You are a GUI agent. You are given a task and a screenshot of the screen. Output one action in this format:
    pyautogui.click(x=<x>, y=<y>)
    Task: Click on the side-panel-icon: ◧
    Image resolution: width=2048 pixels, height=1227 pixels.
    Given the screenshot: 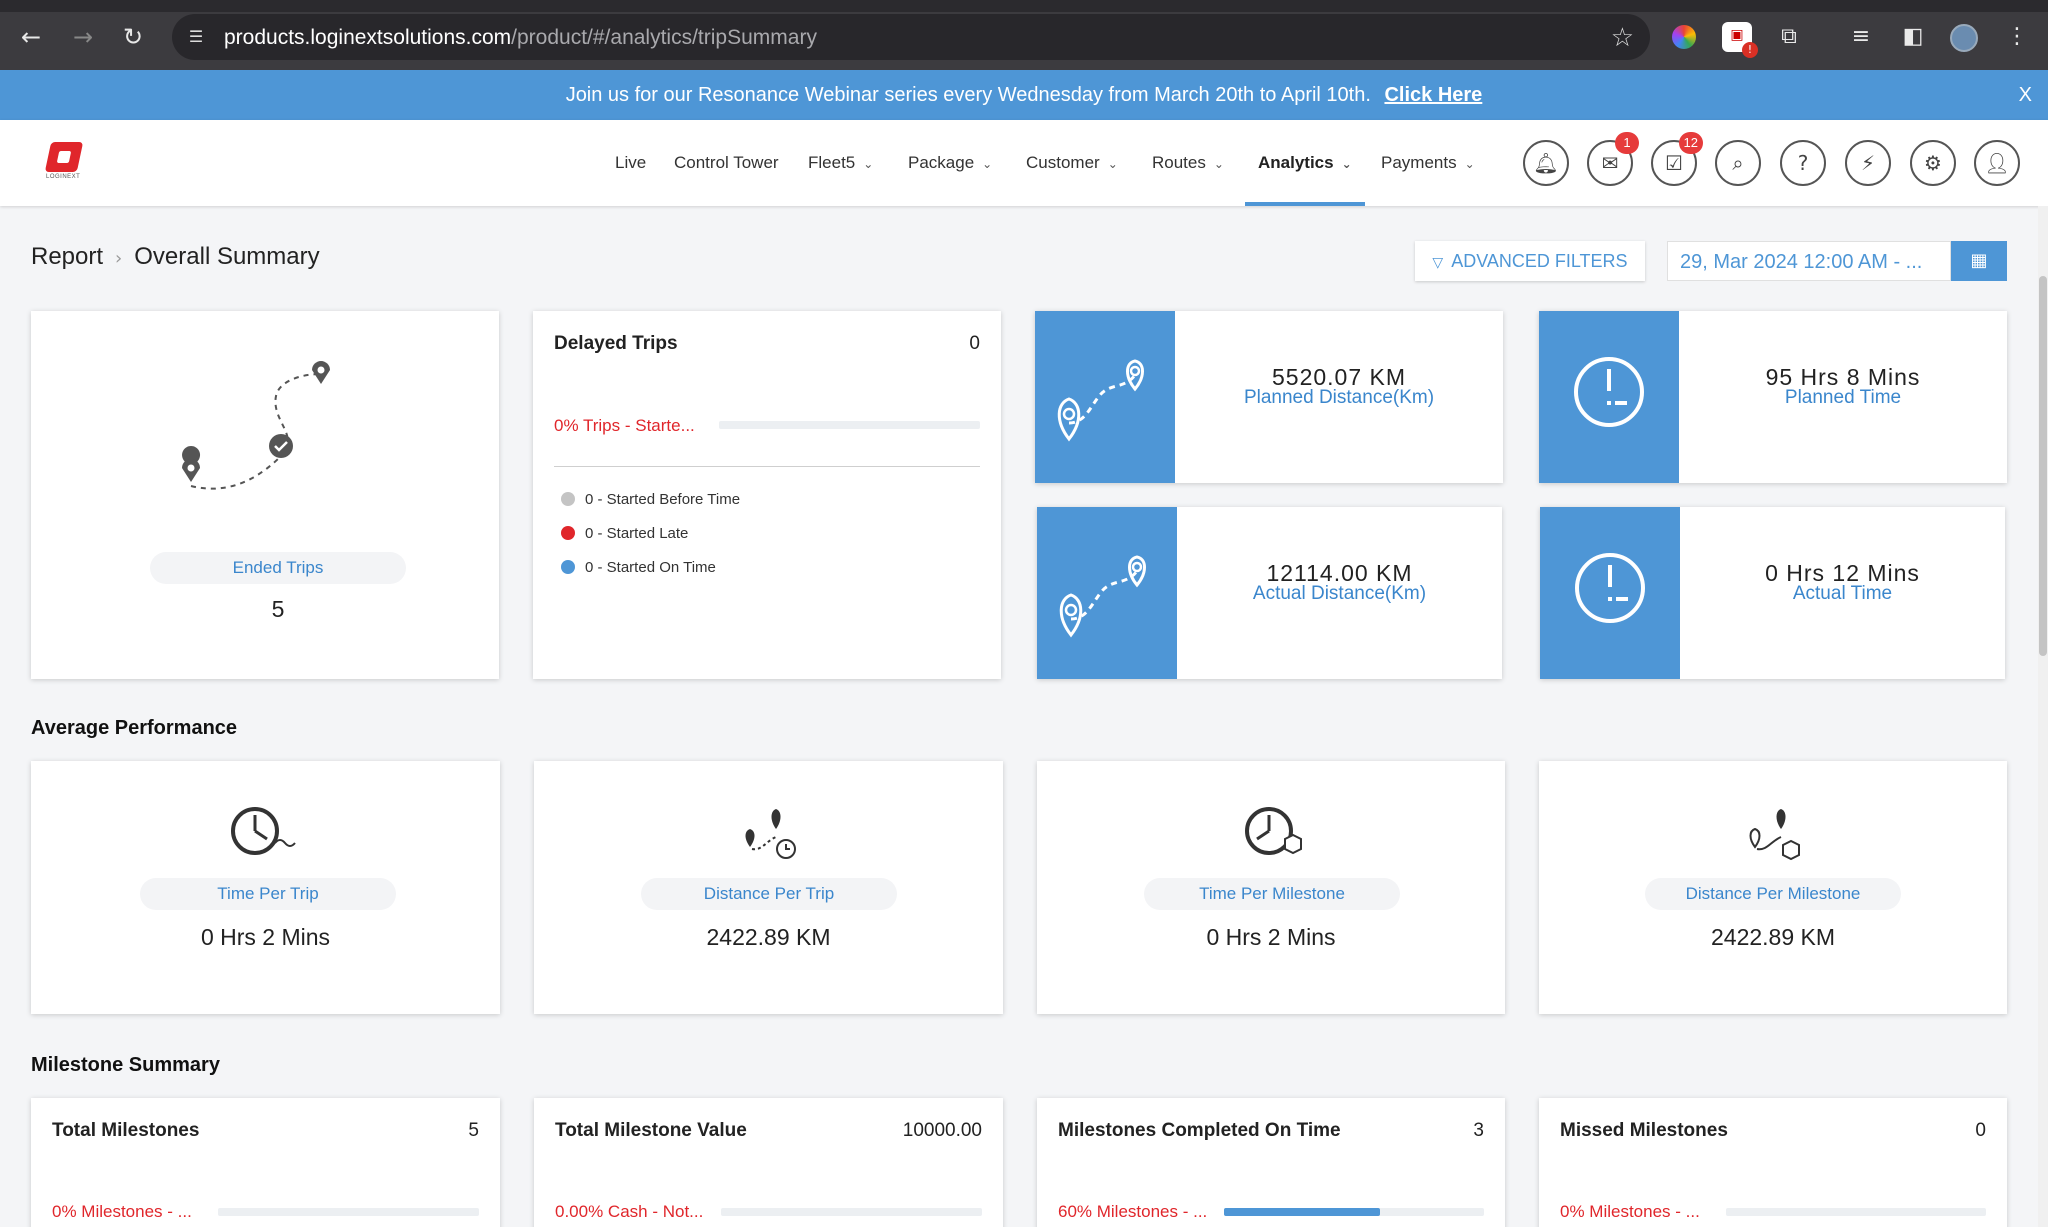 What is the action you would take?
    pyautogui.click(x=1913, y=37)
    